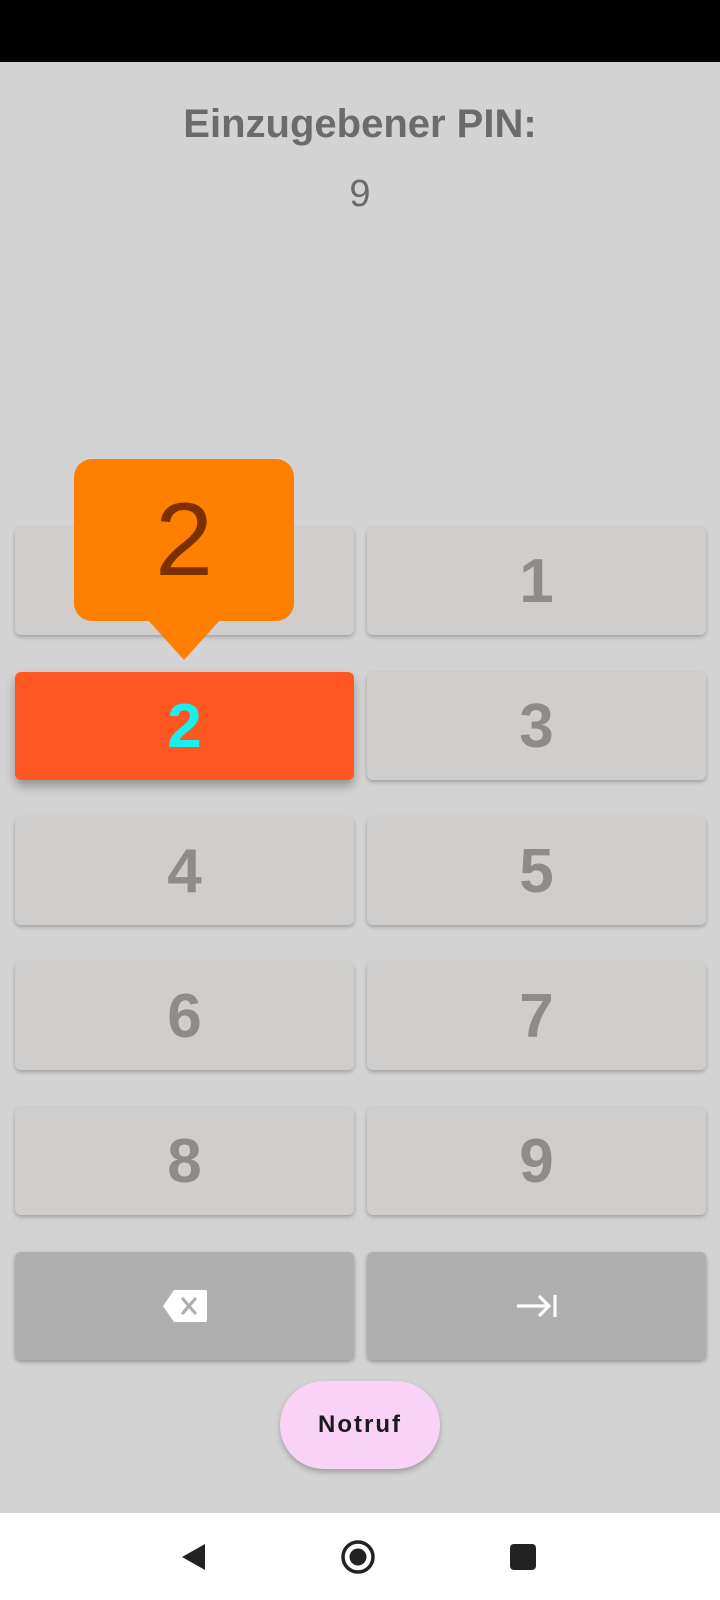 This screenshot has width=720, height=1600. I want to click on status-bar, so click(360, 31).